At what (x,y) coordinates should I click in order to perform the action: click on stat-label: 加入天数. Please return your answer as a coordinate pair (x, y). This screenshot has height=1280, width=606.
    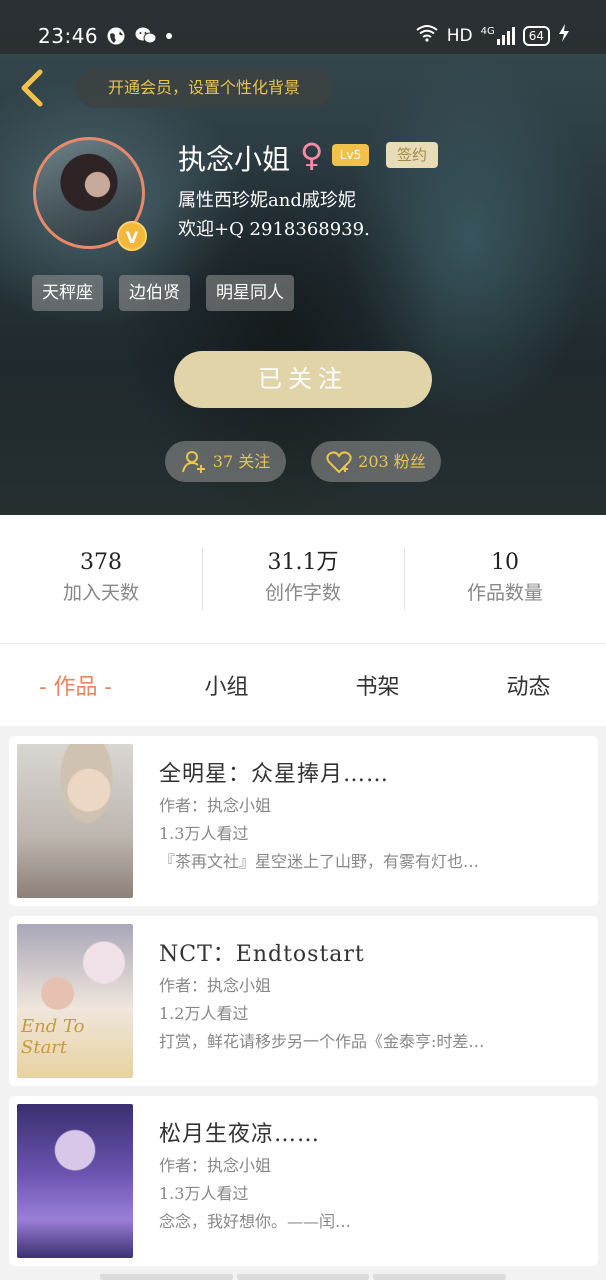
    Looking at the image, I should click on (100, 593).